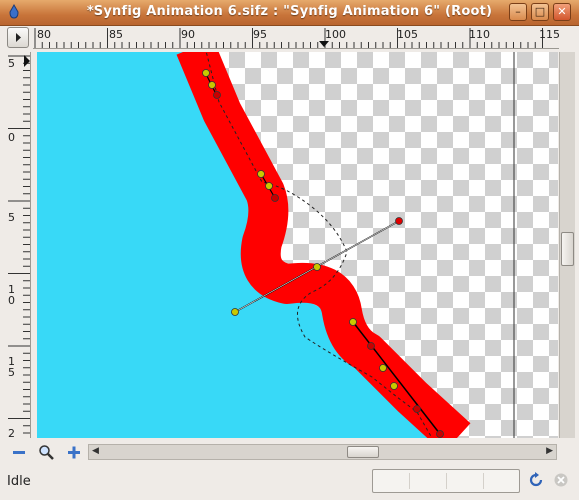 The width and height of the screenshot is (579, 500). I want to click on canvas-menu-button, so click(18, 37).